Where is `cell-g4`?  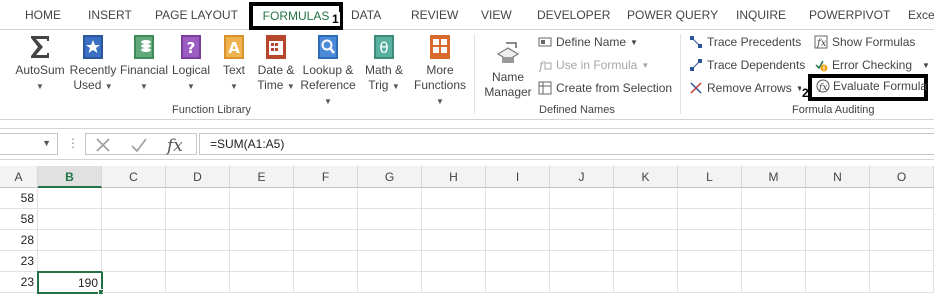 cell-g4 is located at coordinates (390, 261).